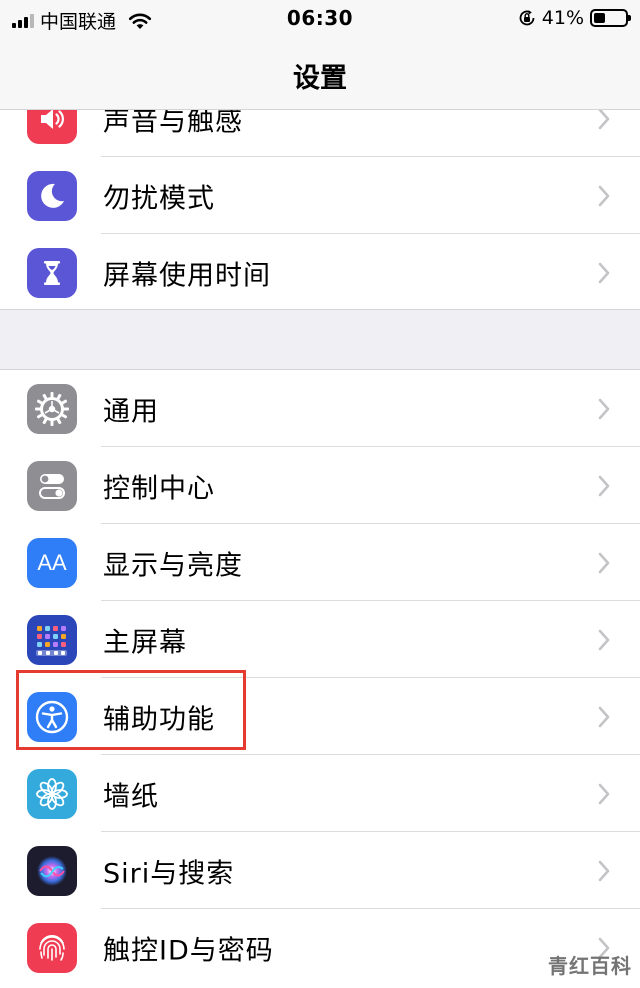  I want to click on settings-row-label: 屏幕使用时间, so click(187, 275).